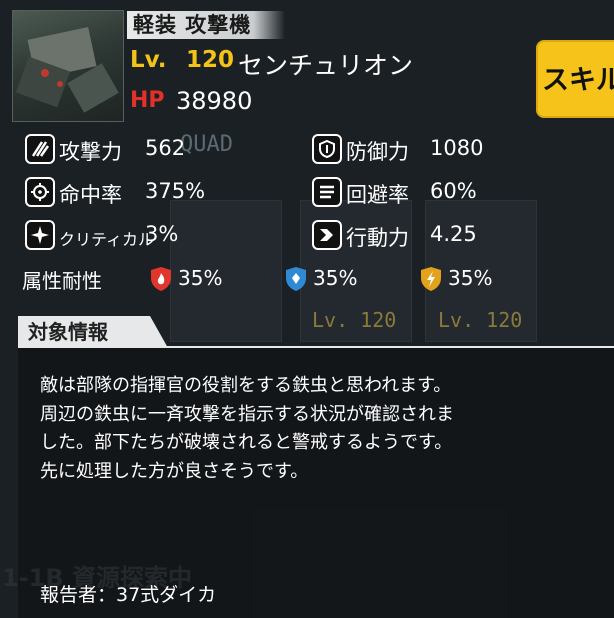  I want to click on stat-critical-value: 3%, so click(162, 234).